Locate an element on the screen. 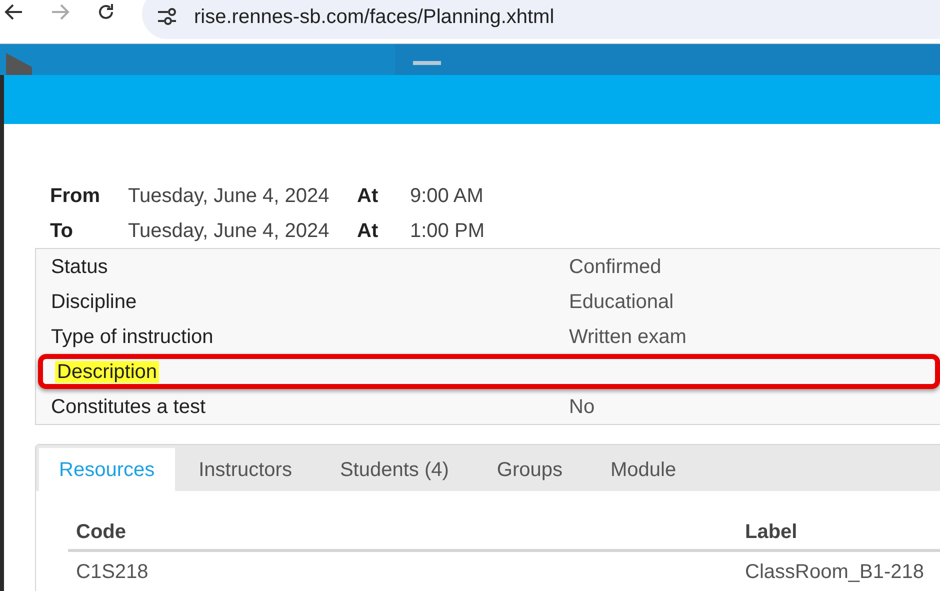 The width and height of the screenshot is (940, 591). detail-label: Description is located at coordinates (107, 372).